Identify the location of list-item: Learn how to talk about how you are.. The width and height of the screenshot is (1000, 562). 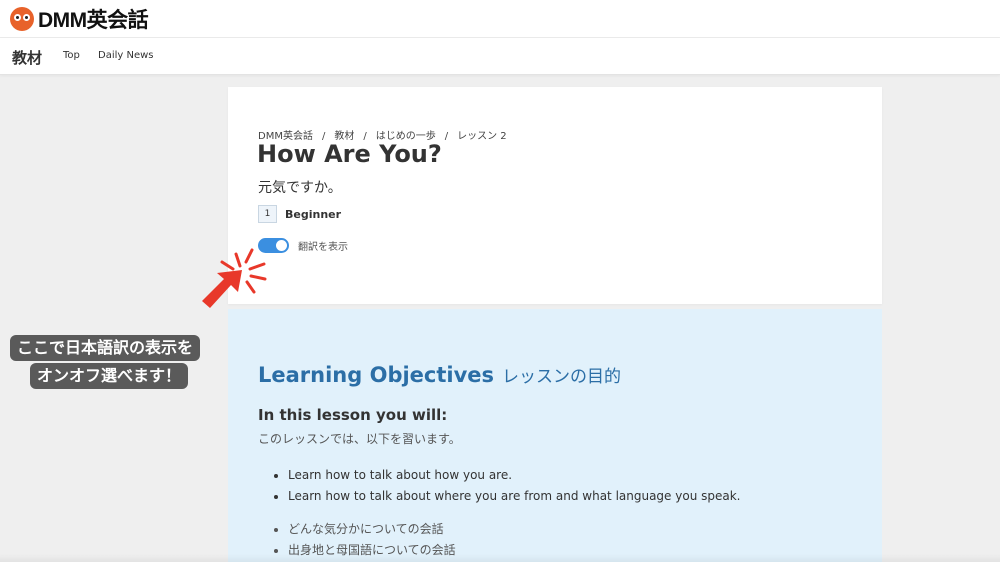
(514, 475).